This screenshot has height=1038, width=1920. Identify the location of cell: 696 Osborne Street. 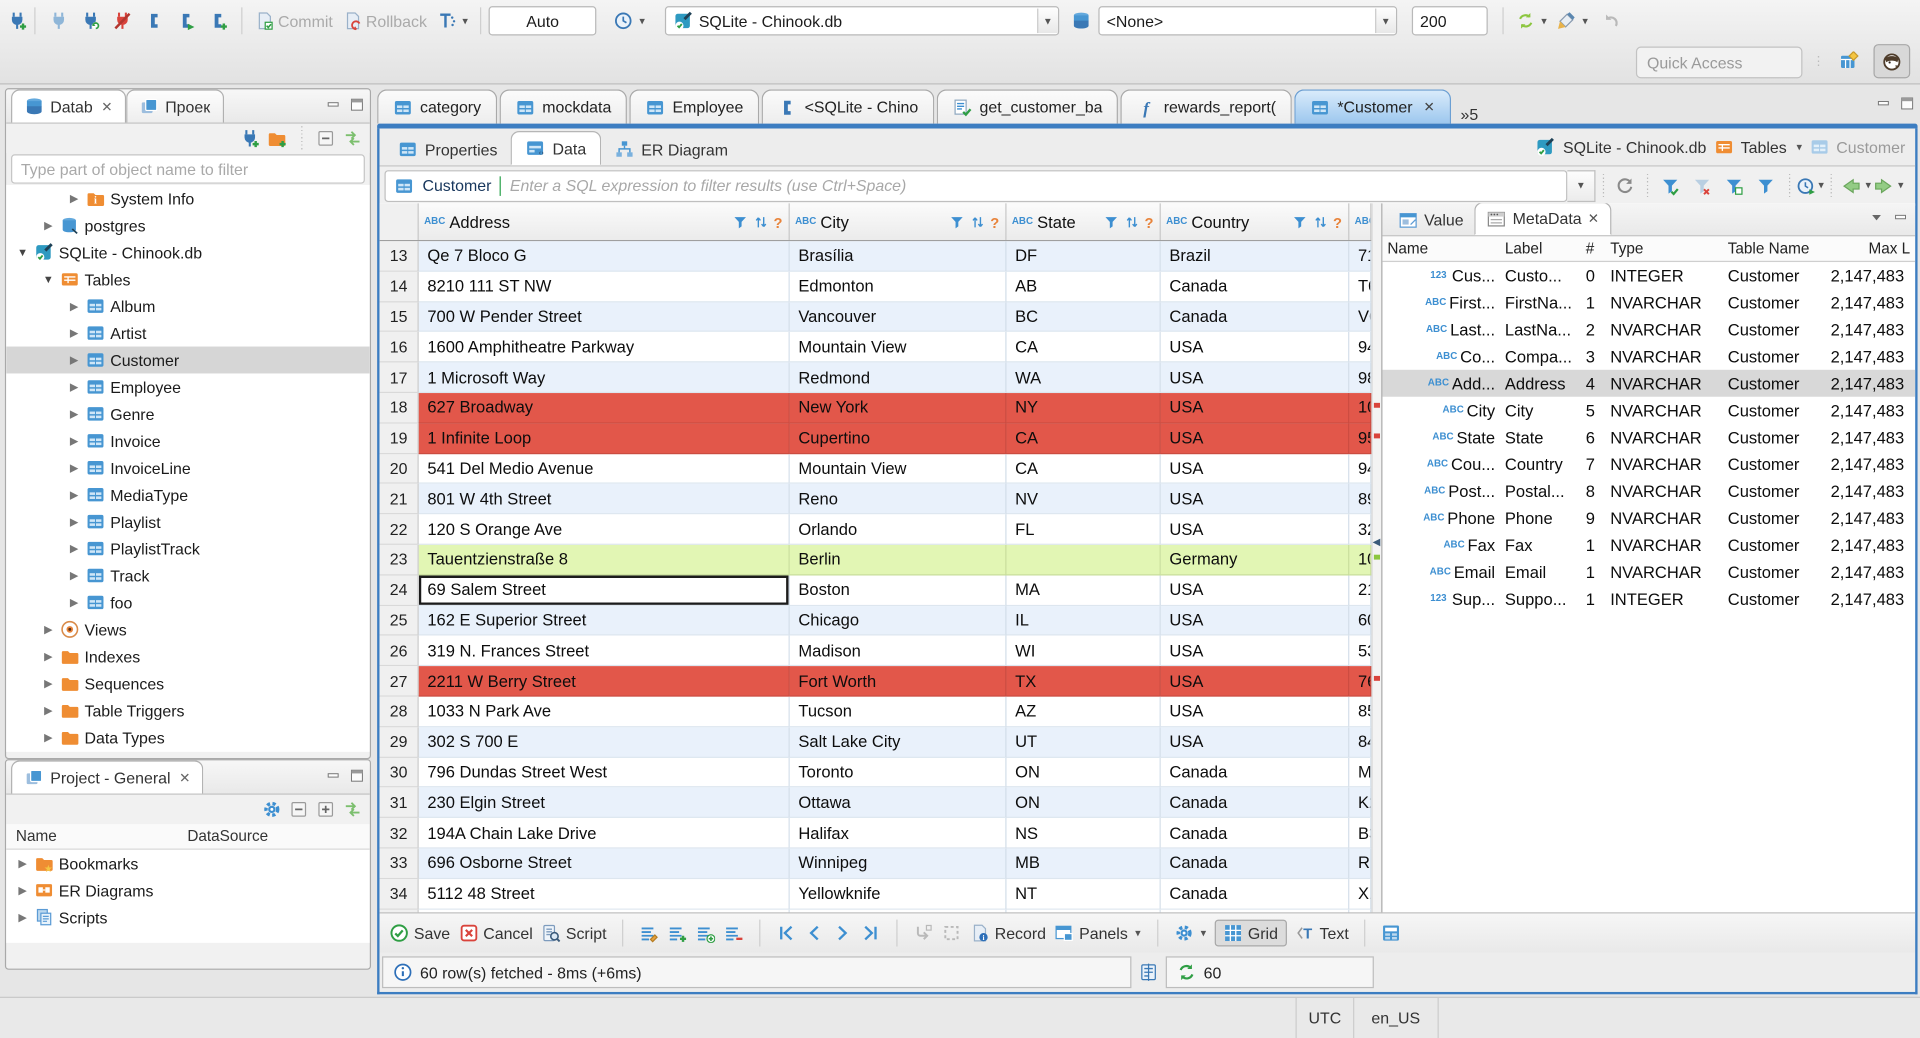
(604, 863).